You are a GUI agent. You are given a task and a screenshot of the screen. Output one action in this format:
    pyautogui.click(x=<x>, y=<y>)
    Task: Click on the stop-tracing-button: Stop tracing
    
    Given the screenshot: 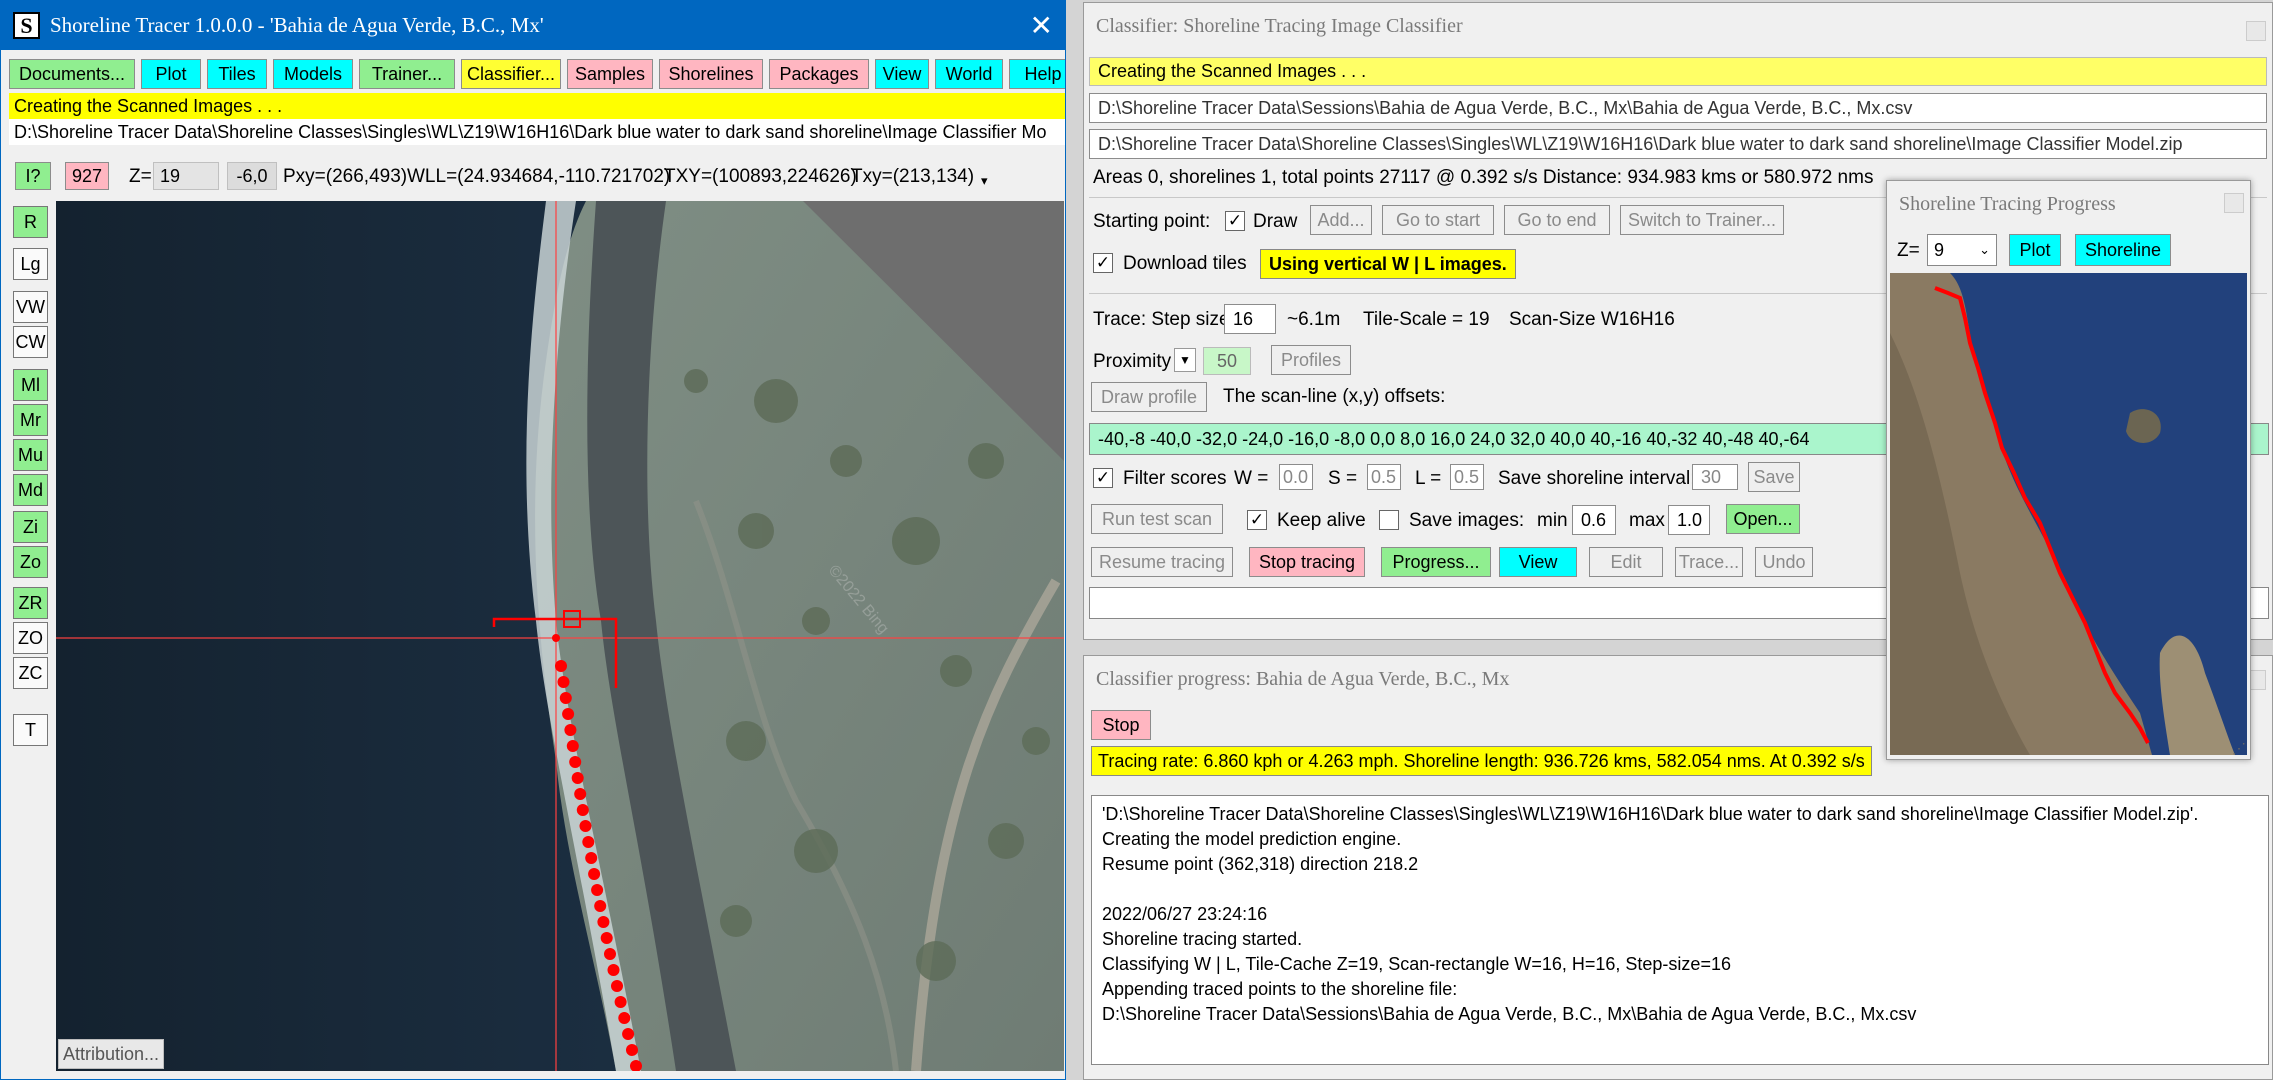 What is the action you would take?
    pyautogui.click(x=1307, y=562)
    